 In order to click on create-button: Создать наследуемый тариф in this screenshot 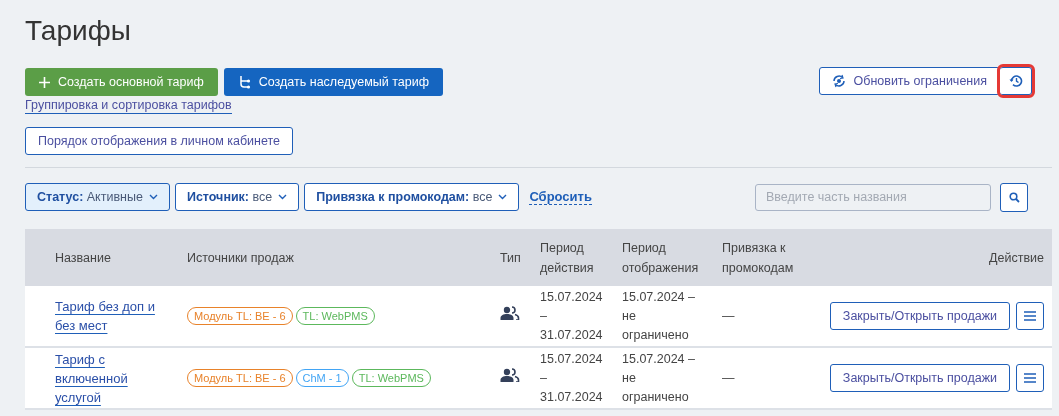, I will do `click(333, 82)`.